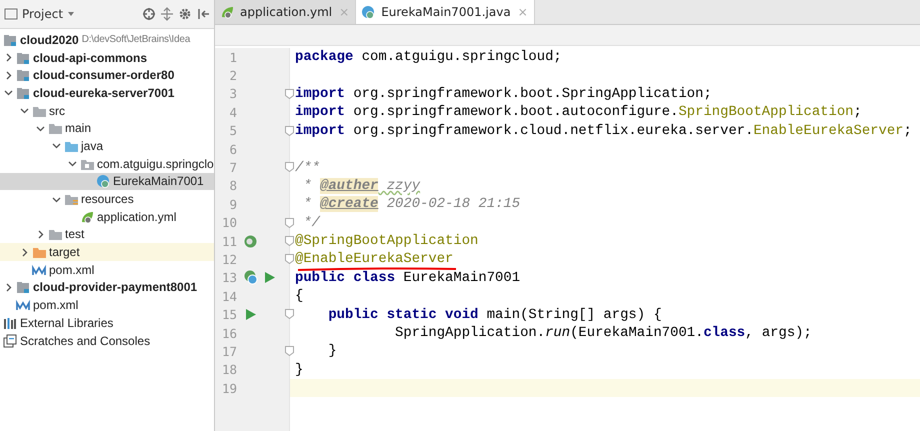  Describe the element at coordinates (228, 278) in the screenshot. I see `line-number: 13` at that location.